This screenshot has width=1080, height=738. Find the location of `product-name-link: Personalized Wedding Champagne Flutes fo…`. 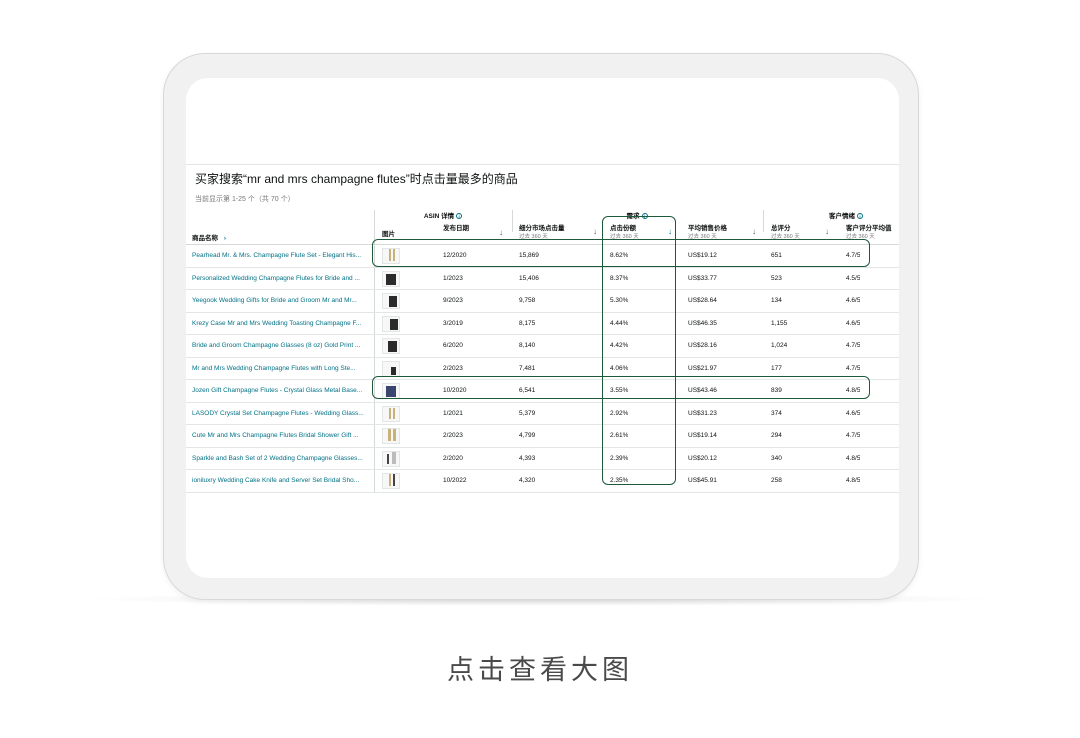

product-name-link: Personalized Wedding Champagne Flutes fo… is located at coordinates (281, 279).